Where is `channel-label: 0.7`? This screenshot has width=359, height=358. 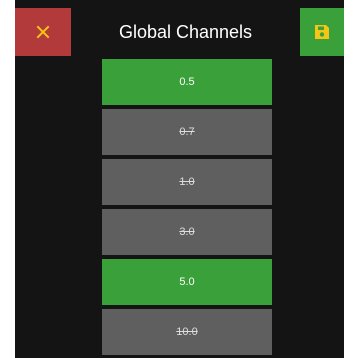 channel-label: 0.7 is located at coordinates (187, 132).